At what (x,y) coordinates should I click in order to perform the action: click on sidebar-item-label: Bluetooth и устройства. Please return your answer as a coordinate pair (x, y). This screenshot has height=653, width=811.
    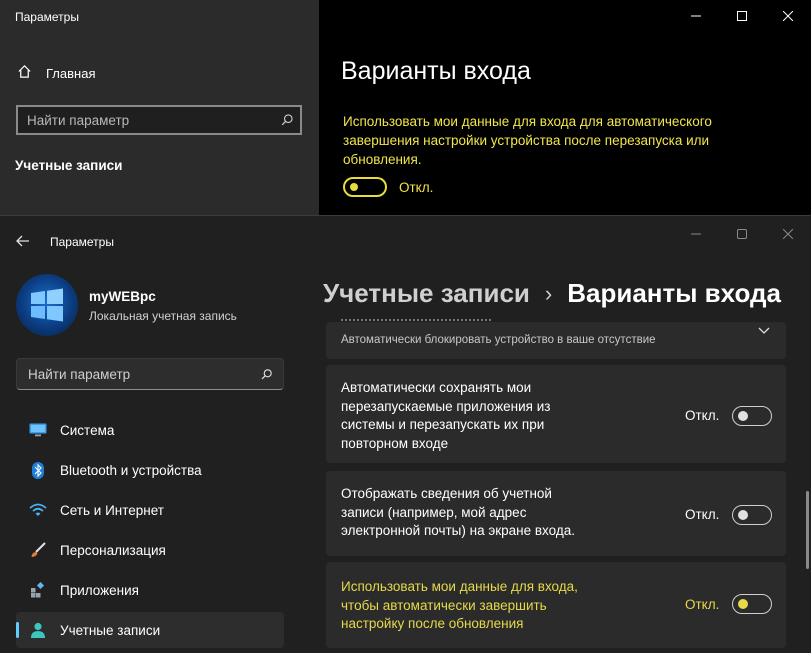
    Looking at the image, I should click on (131, 470).